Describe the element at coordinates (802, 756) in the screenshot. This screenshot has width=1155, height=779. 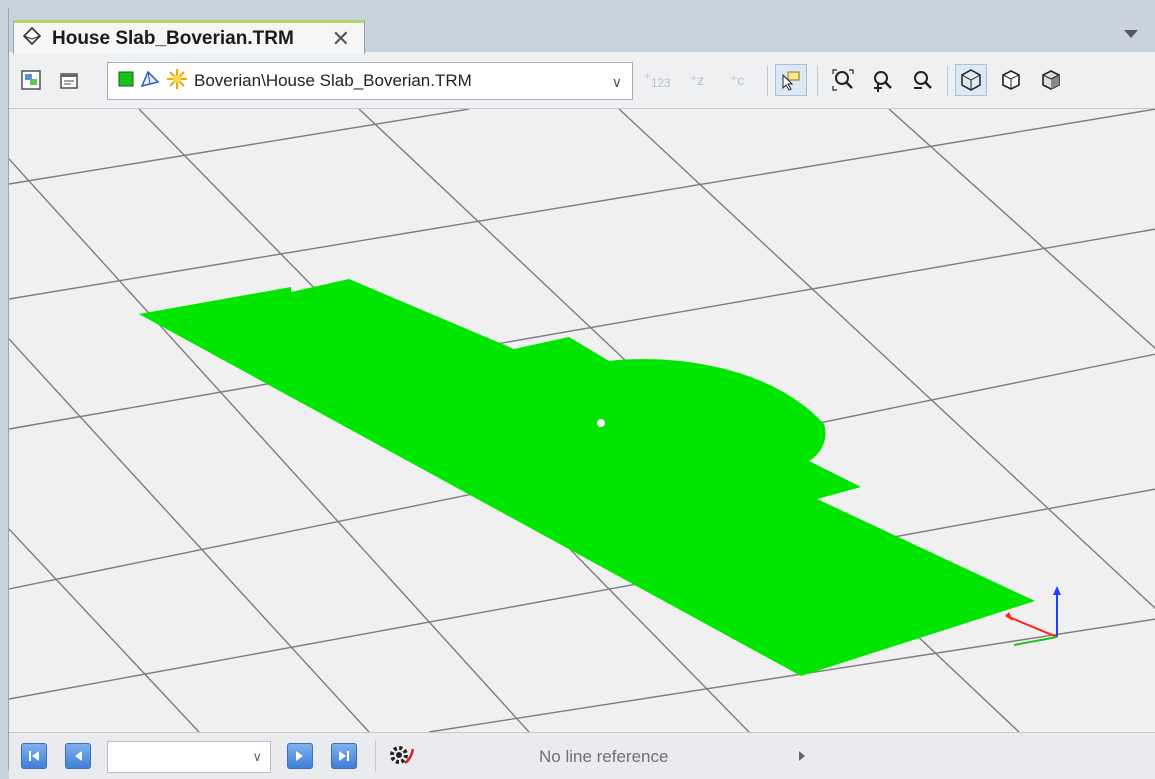
I see `play-icon` at that location.